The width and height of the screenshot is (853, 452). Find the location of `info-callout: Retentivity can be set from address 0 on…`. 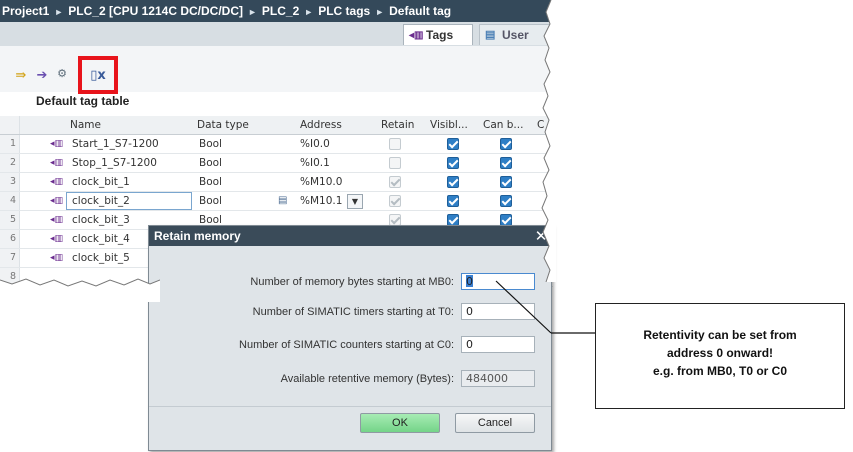

info-callout: Retentivity can be set from address 0 on… is located at coordinates (720, 356).